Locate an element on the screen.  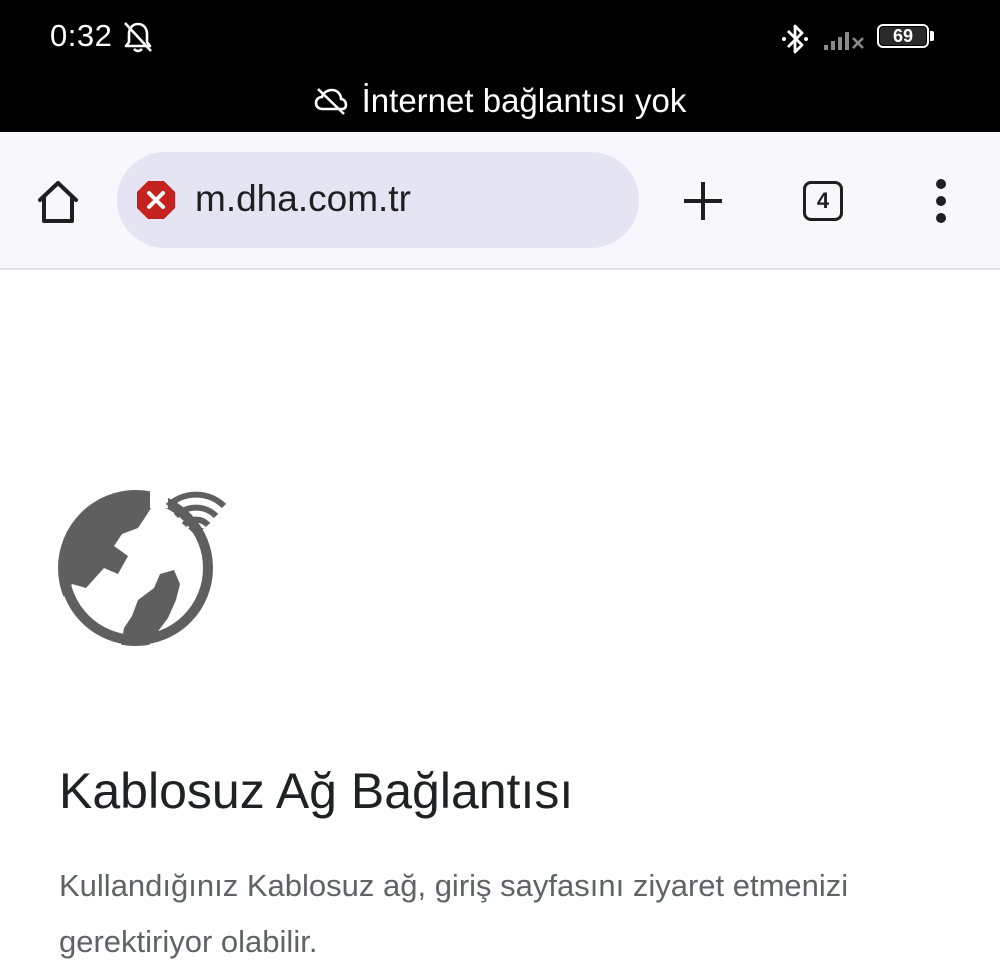
battery-level: 69 is located at coordinates (903, 36).